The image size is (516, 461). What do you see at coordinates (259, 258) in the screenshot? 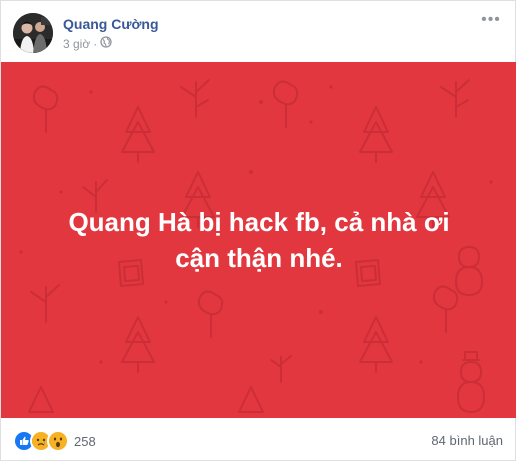
I see `post-text-line-2: cận thận nhé.` at bounding box center [259, 258].